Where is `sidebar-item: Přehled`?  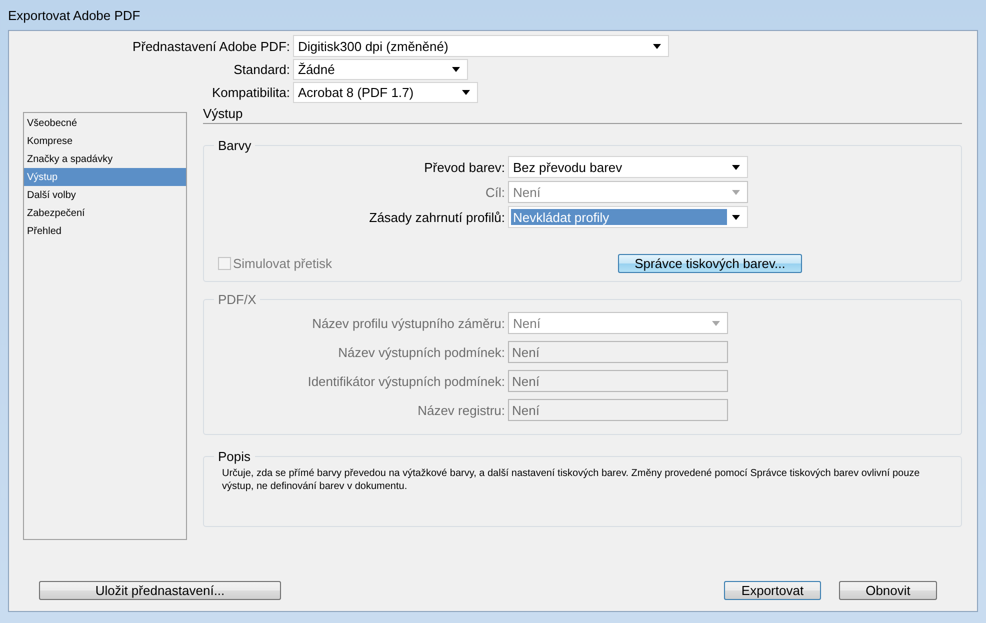
sidebar-item: Přehled is located at coordinates (105, 231).